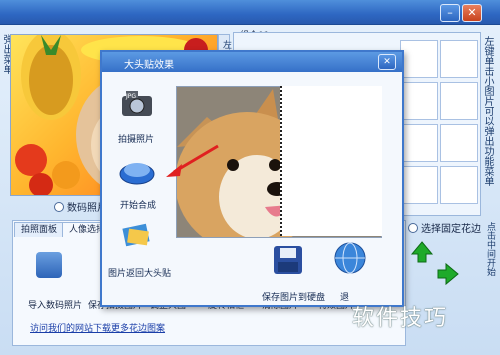  I want to click on green-arrow-up-icon, so click(422, 253).